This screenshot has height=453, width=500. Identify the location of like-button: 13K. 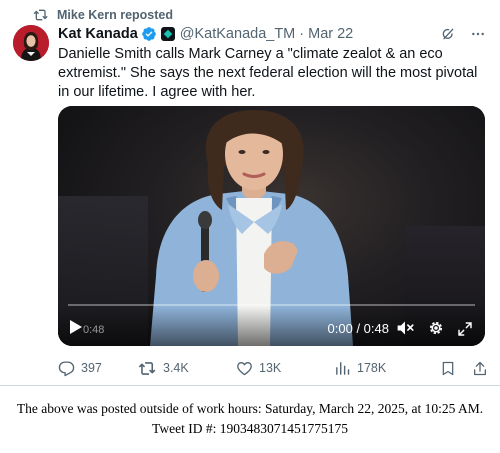
(285, 368).